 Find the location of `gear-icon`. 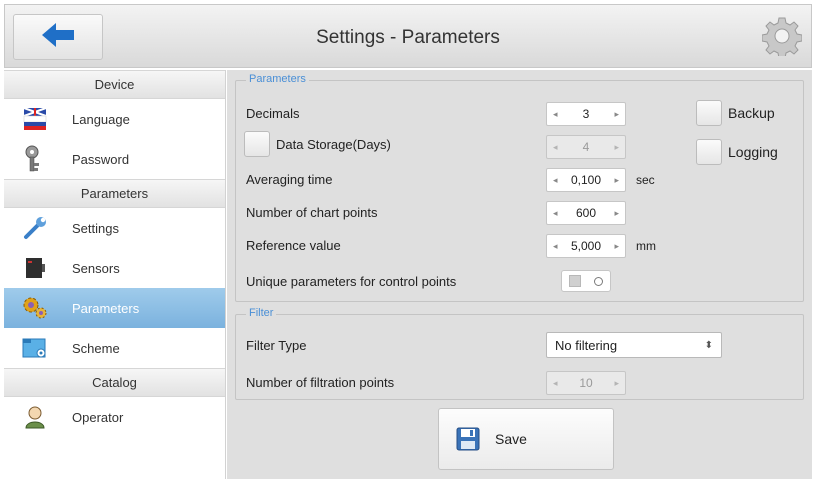

gear-icon is located at coordinates (782, 38).